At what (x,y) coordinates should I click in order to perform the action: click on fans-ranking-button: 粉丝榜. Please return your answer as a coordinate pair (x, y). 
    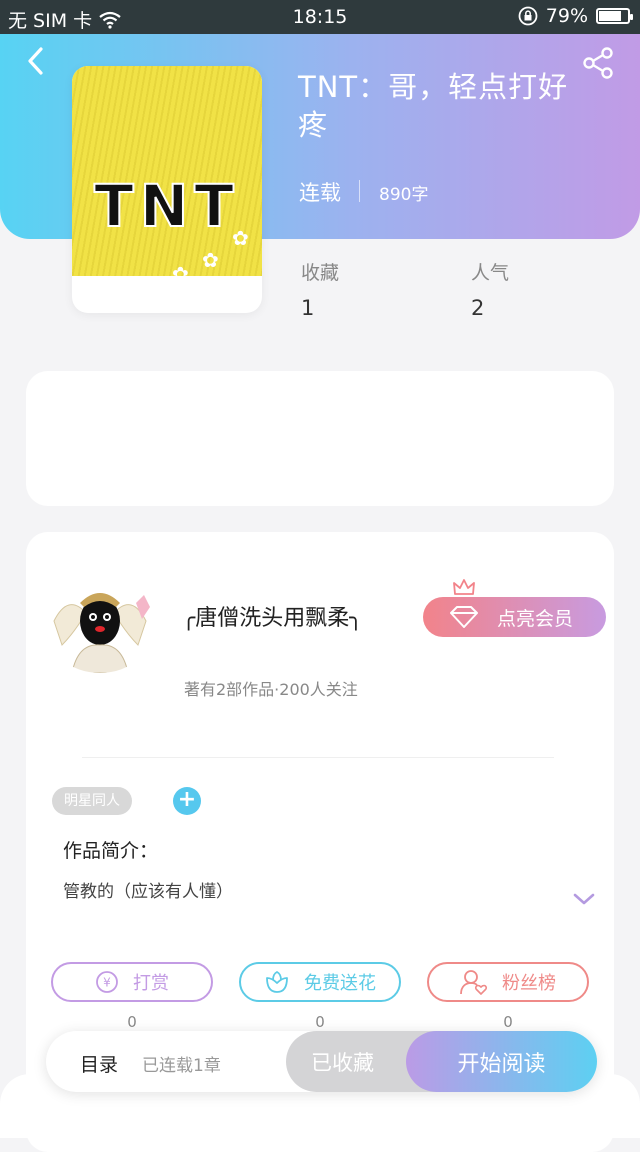
    Looking at the image, I should click on (508, 982).